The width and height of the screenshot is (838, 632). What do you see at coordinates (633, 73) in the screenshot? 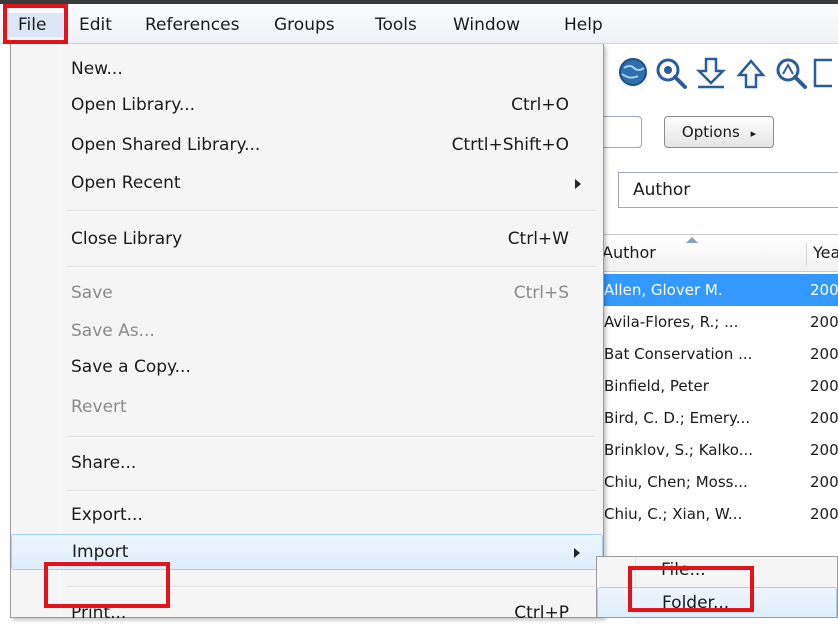
I see `globe-search-icon` at bounding box center [633, 73].